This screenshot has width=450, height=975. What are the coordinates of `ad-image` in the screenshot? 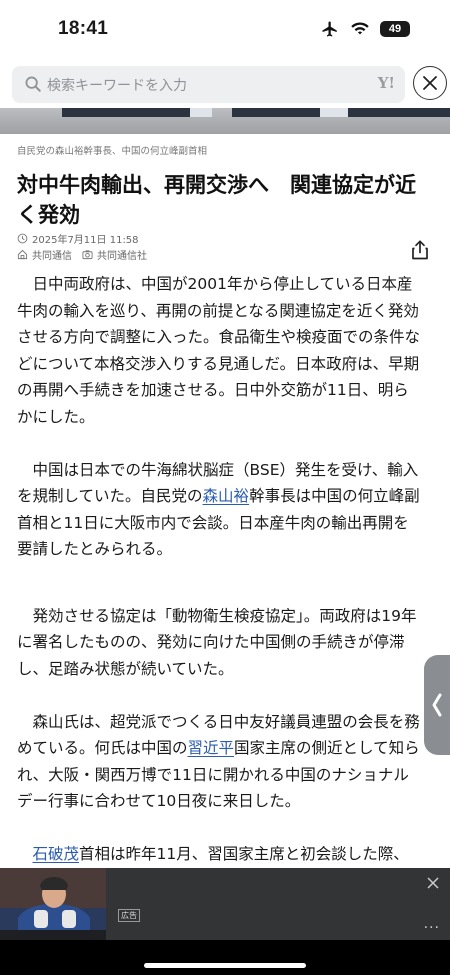 It's located at (53, 904).